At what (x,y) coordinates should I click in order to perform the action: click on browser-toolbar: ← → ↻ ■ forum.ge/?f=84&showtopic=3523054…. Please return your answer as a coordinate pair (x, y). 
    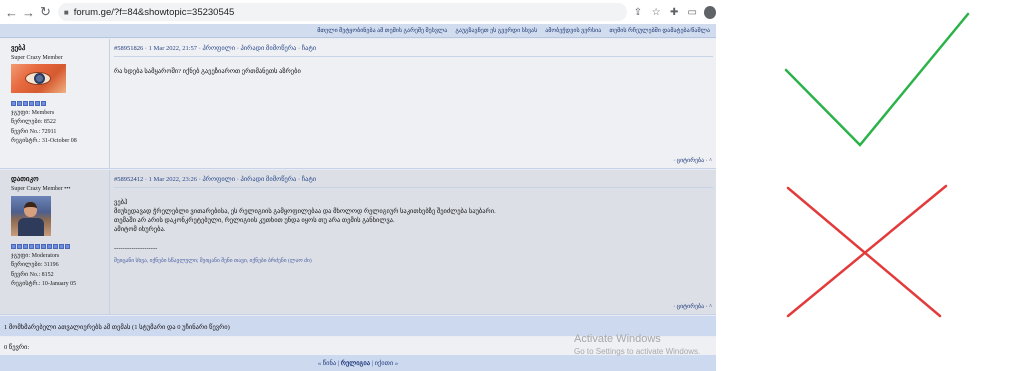
    Looking at the image, I should click on (358, 12).